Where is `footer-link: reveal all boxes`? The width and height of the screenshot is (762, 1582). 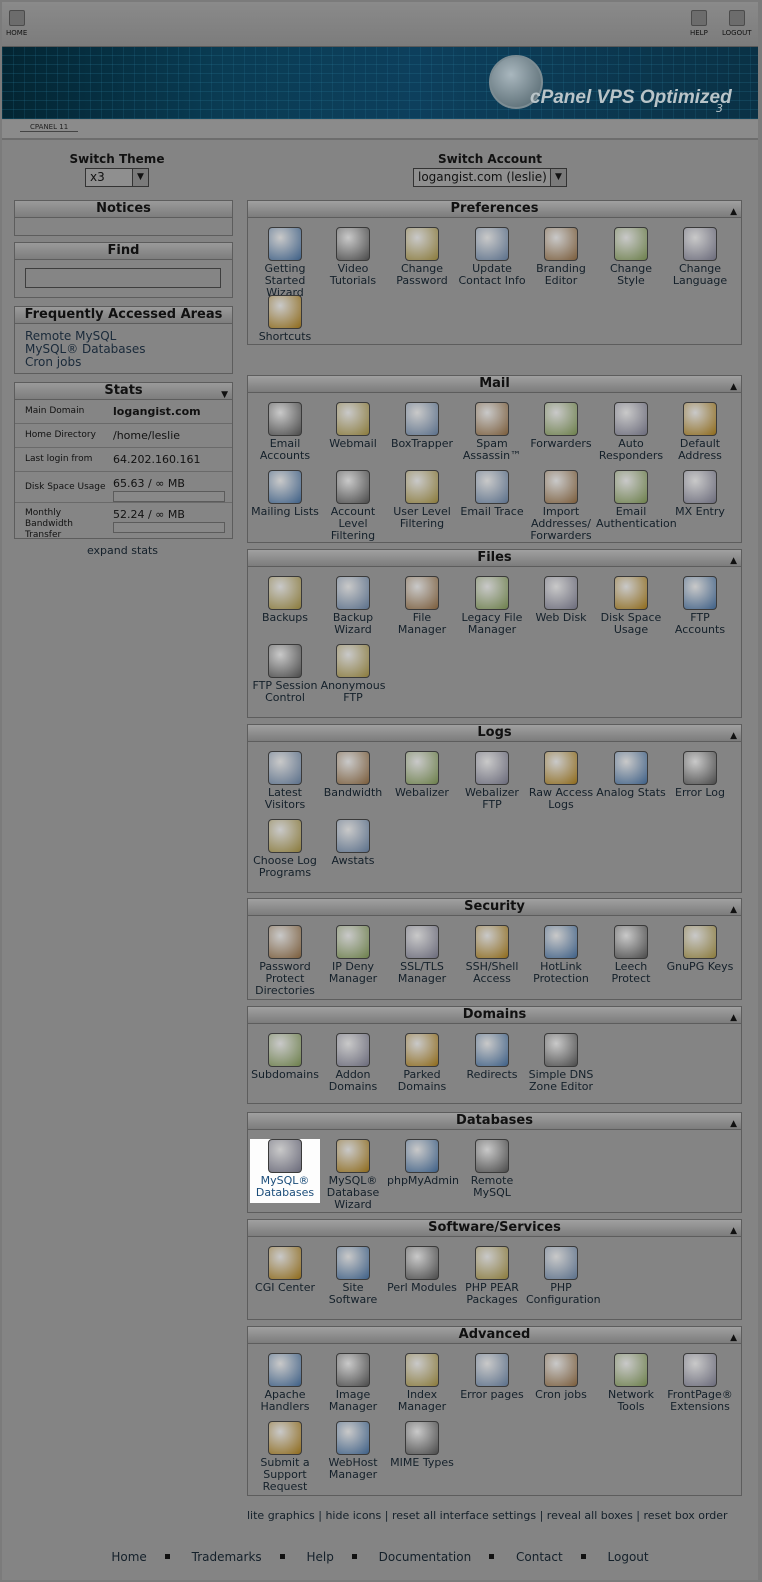 footer-link: reveal all boxes is located at coordinates (590, 1515).